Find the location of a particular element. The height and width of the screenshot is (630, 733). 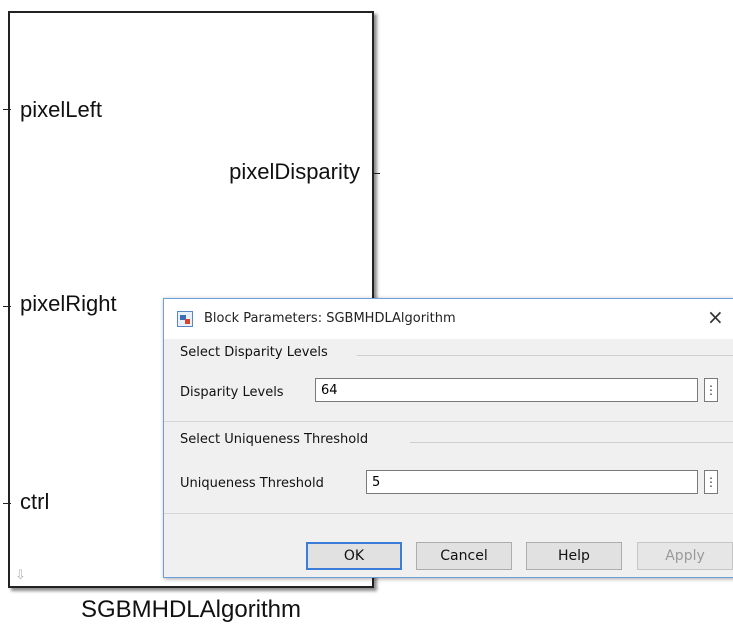

input-port-label-pixelLeft: pixelLeft is located at coordinates (61, 109).